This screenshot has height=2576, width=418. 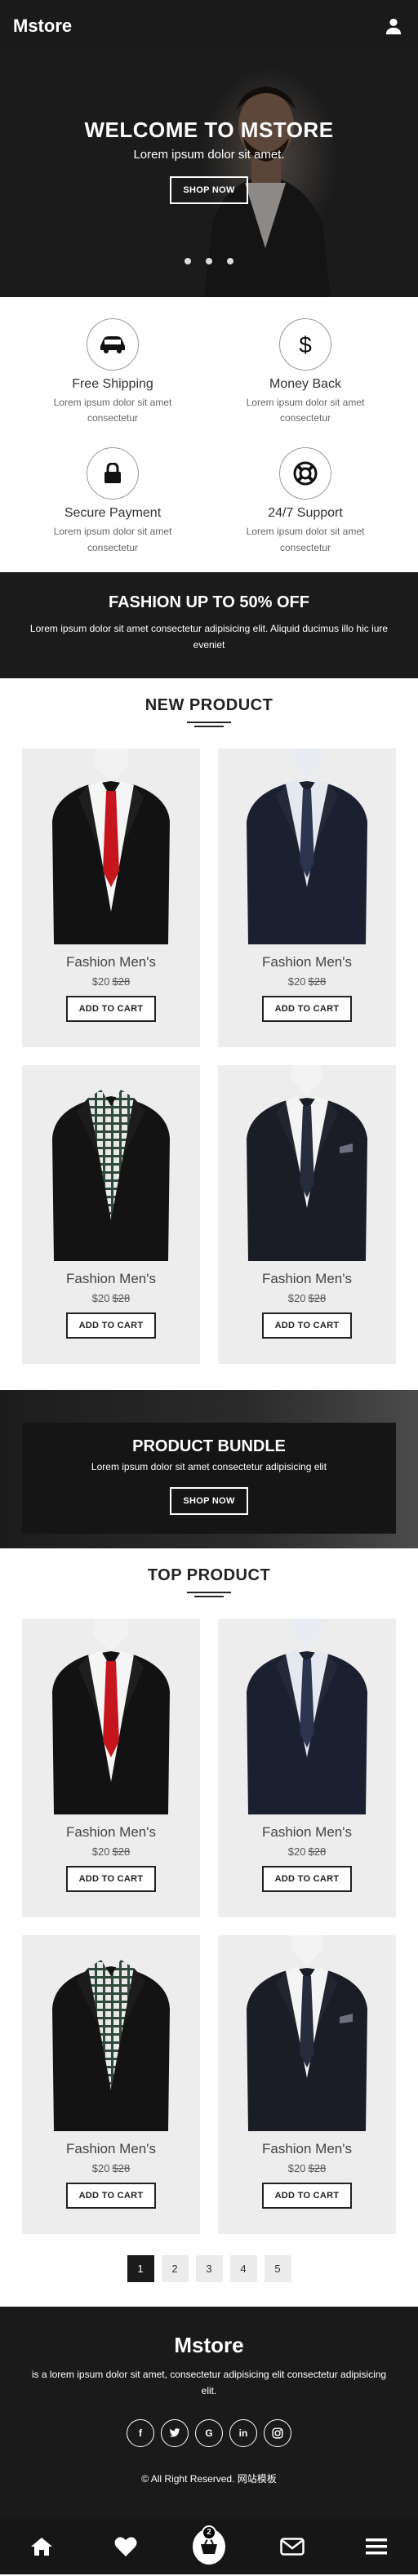 What do you see at coordinates (209, 155) in the screenshot?
I see `hero-subtitle: Lorem ipsum dolor sit amet.` at bounding box center [209, 155].